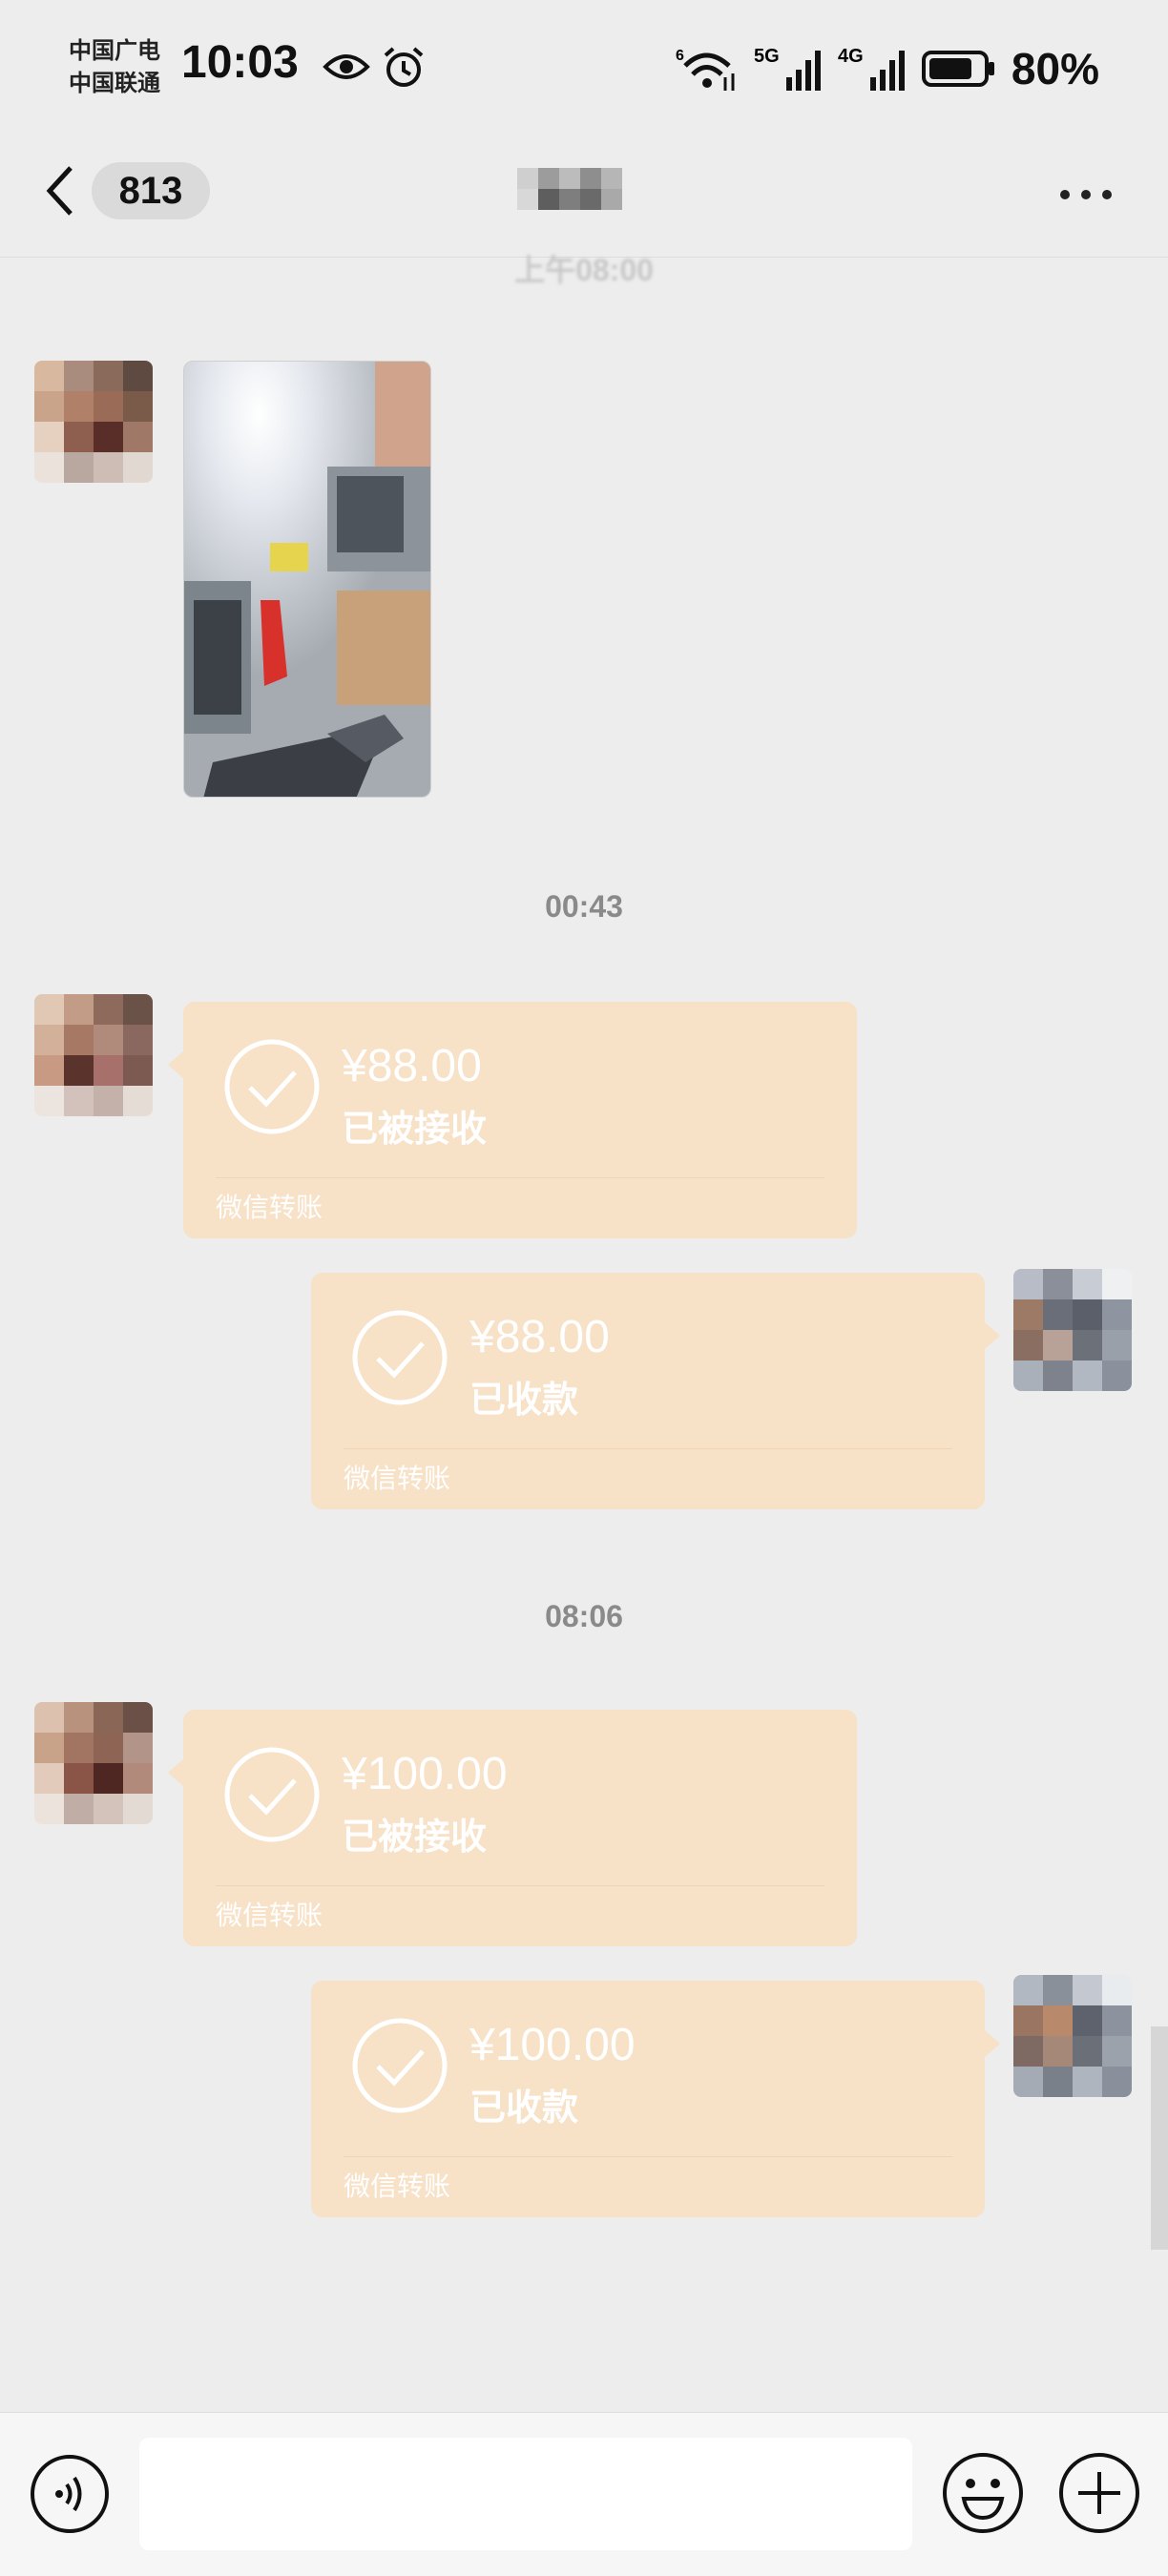 This screenshot has height=2576, width=1168. Describe the element at coordinates (1086, 194) in the screenshot. I see `more-icon` at that location.